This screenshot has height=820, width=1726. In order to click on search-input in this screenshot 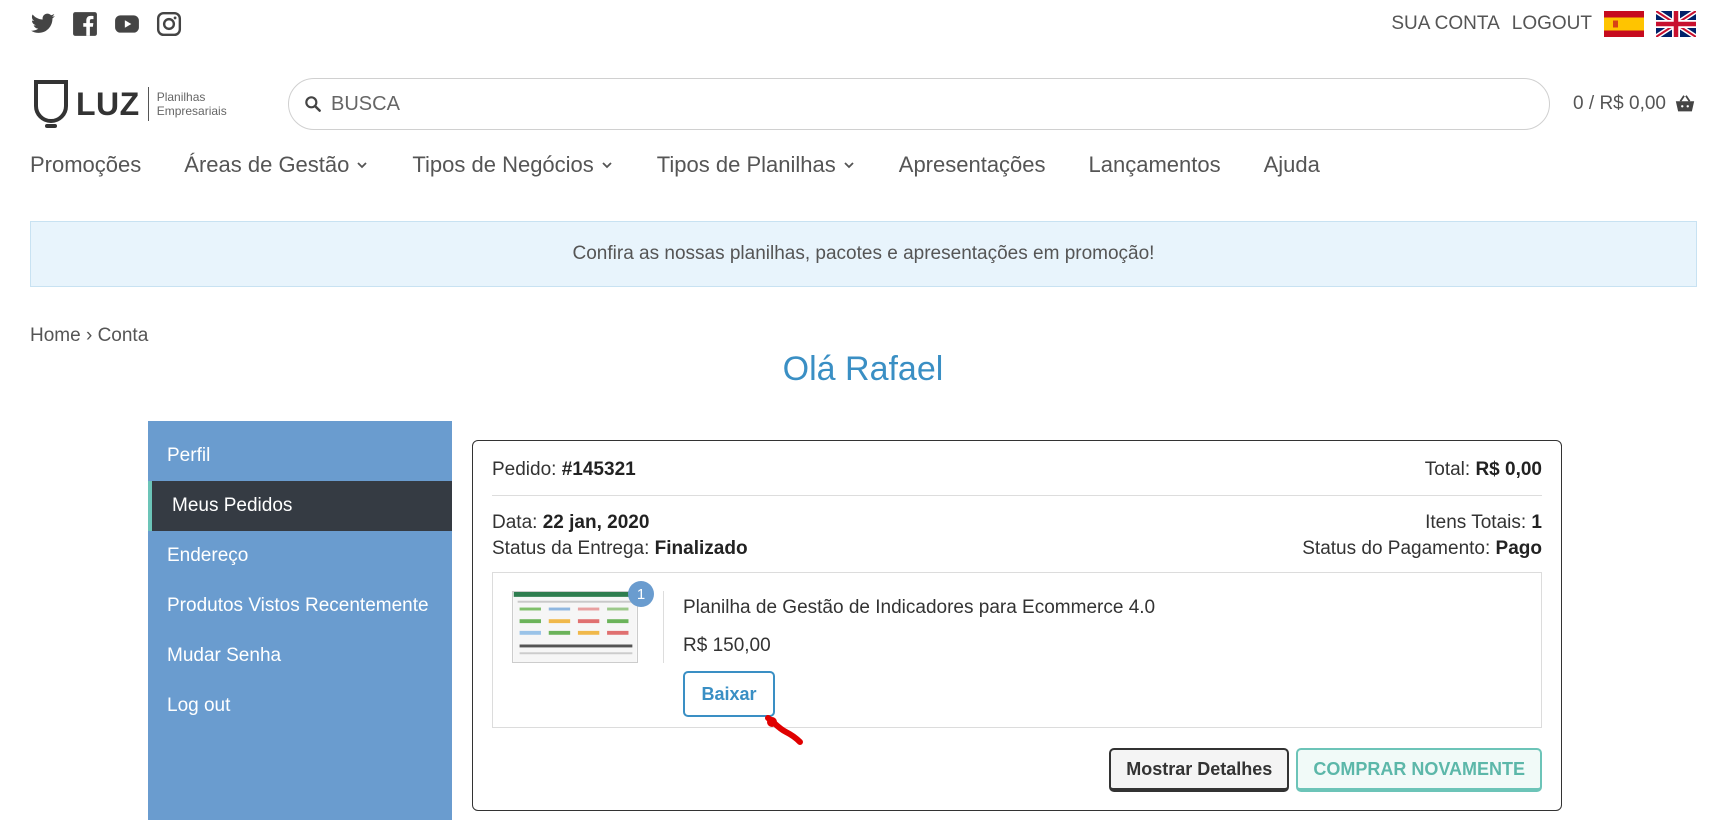, I will do `click(906, 104)`.